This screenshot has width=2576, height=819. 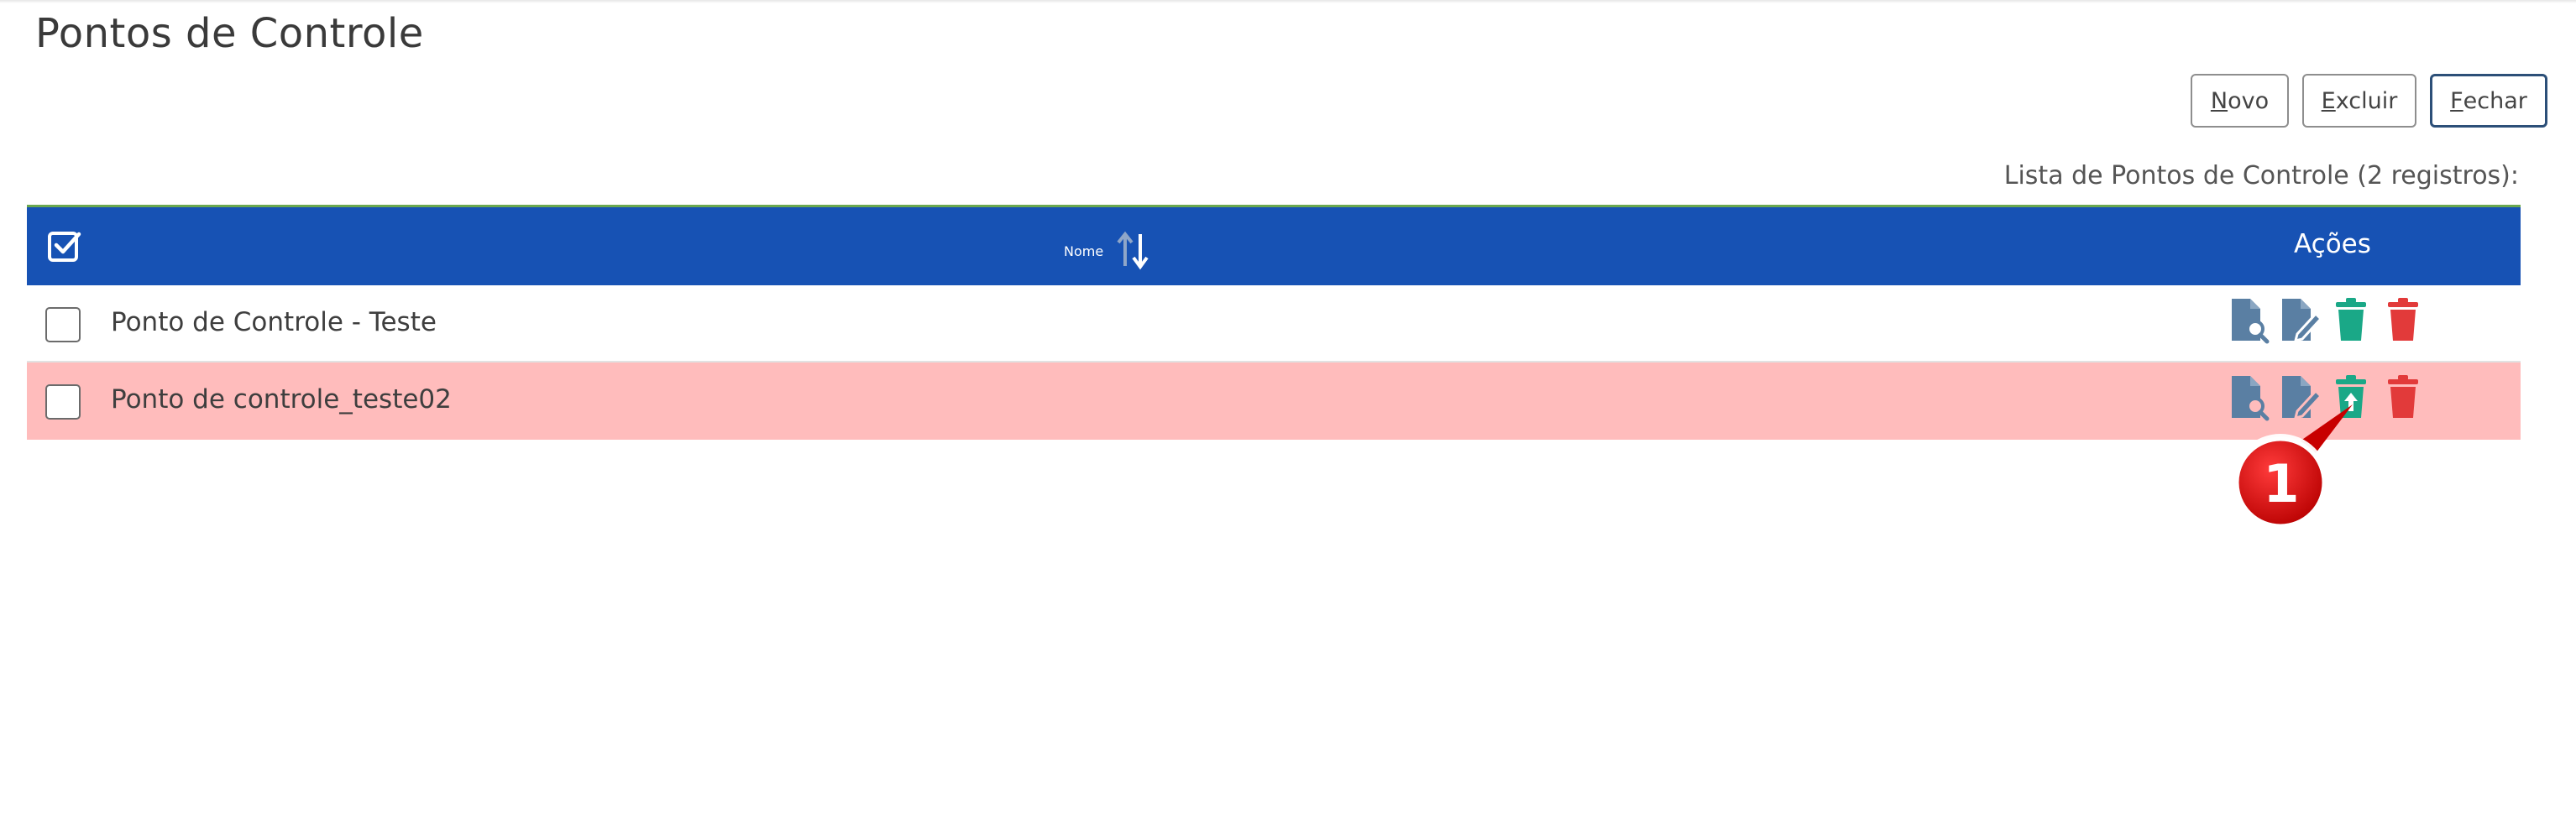 What do you see at coordinates (274, 322) in the screenshot?
I see `row-name: Ponto de Controle - Teste` at bounding box center [274, 322].